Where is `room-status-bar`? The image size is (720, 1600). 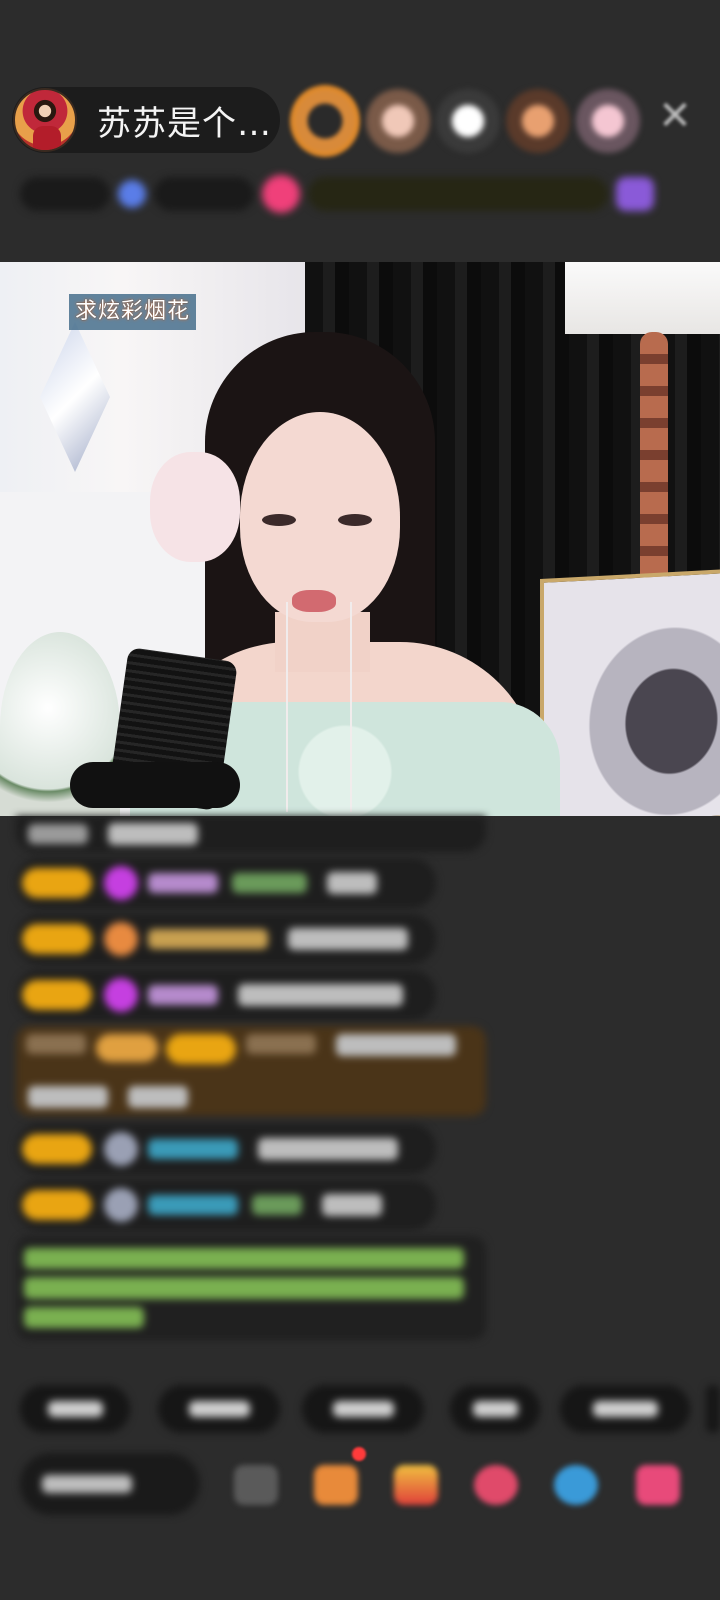 room-status-bar is located at coordinates (352, 194).